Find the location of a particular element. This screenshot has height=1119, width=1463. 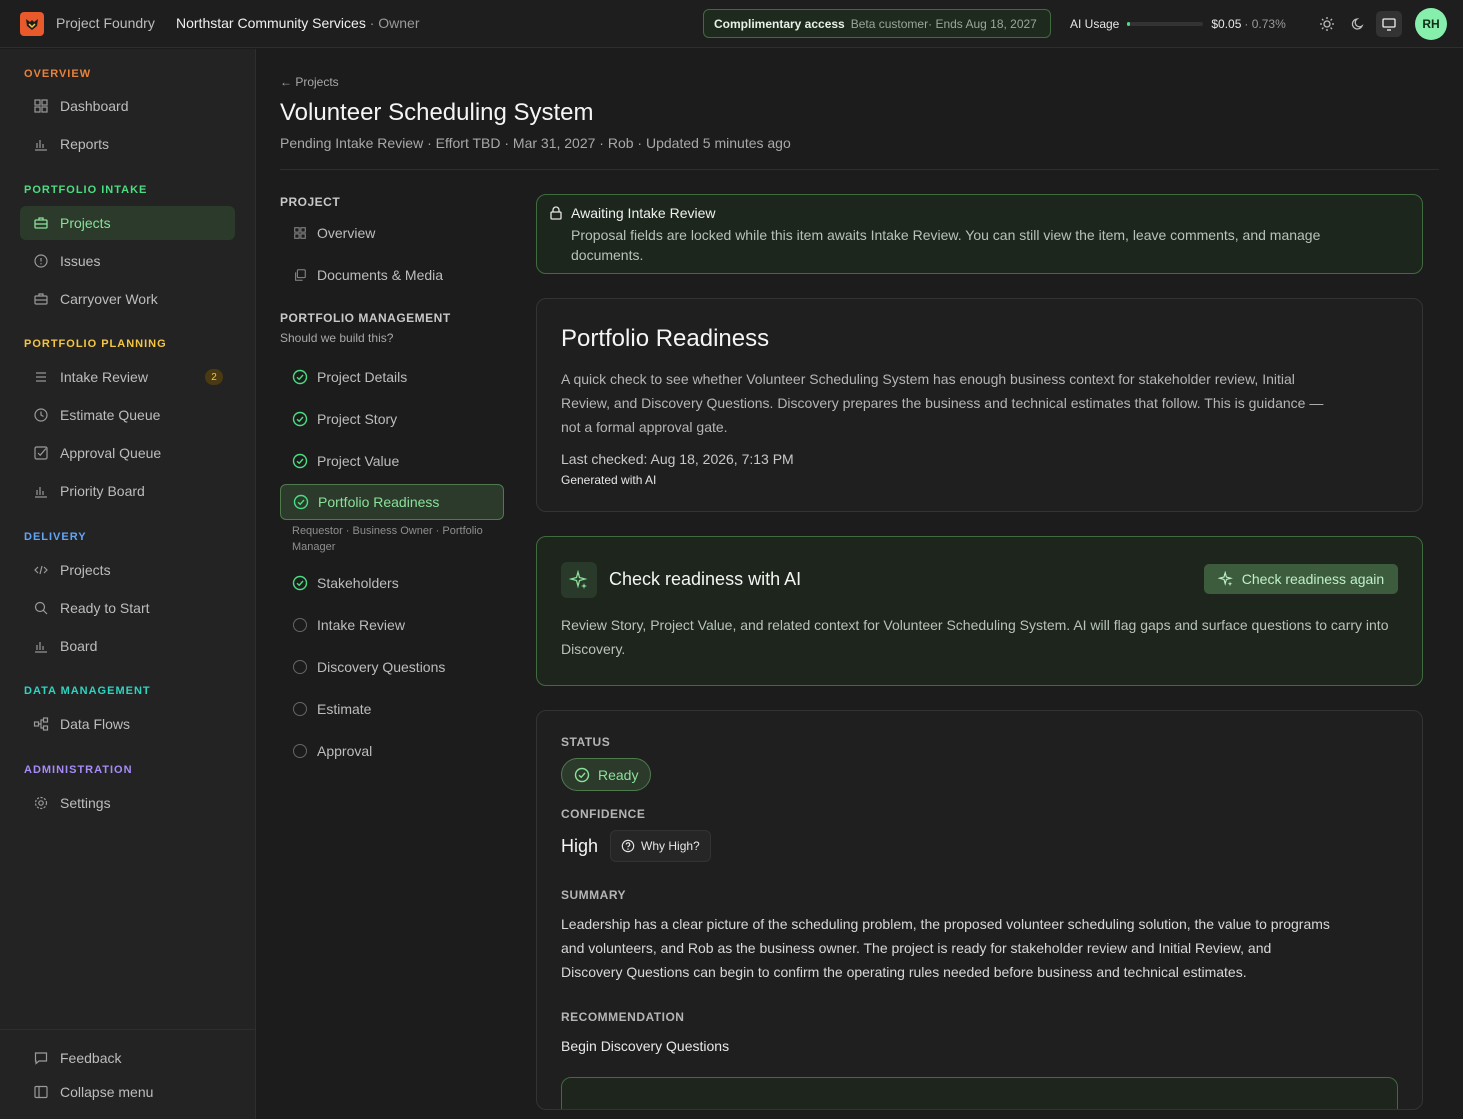

section-portfolio-intake: PORTFOLIO INTAKE is located at coordinates (86, 190).